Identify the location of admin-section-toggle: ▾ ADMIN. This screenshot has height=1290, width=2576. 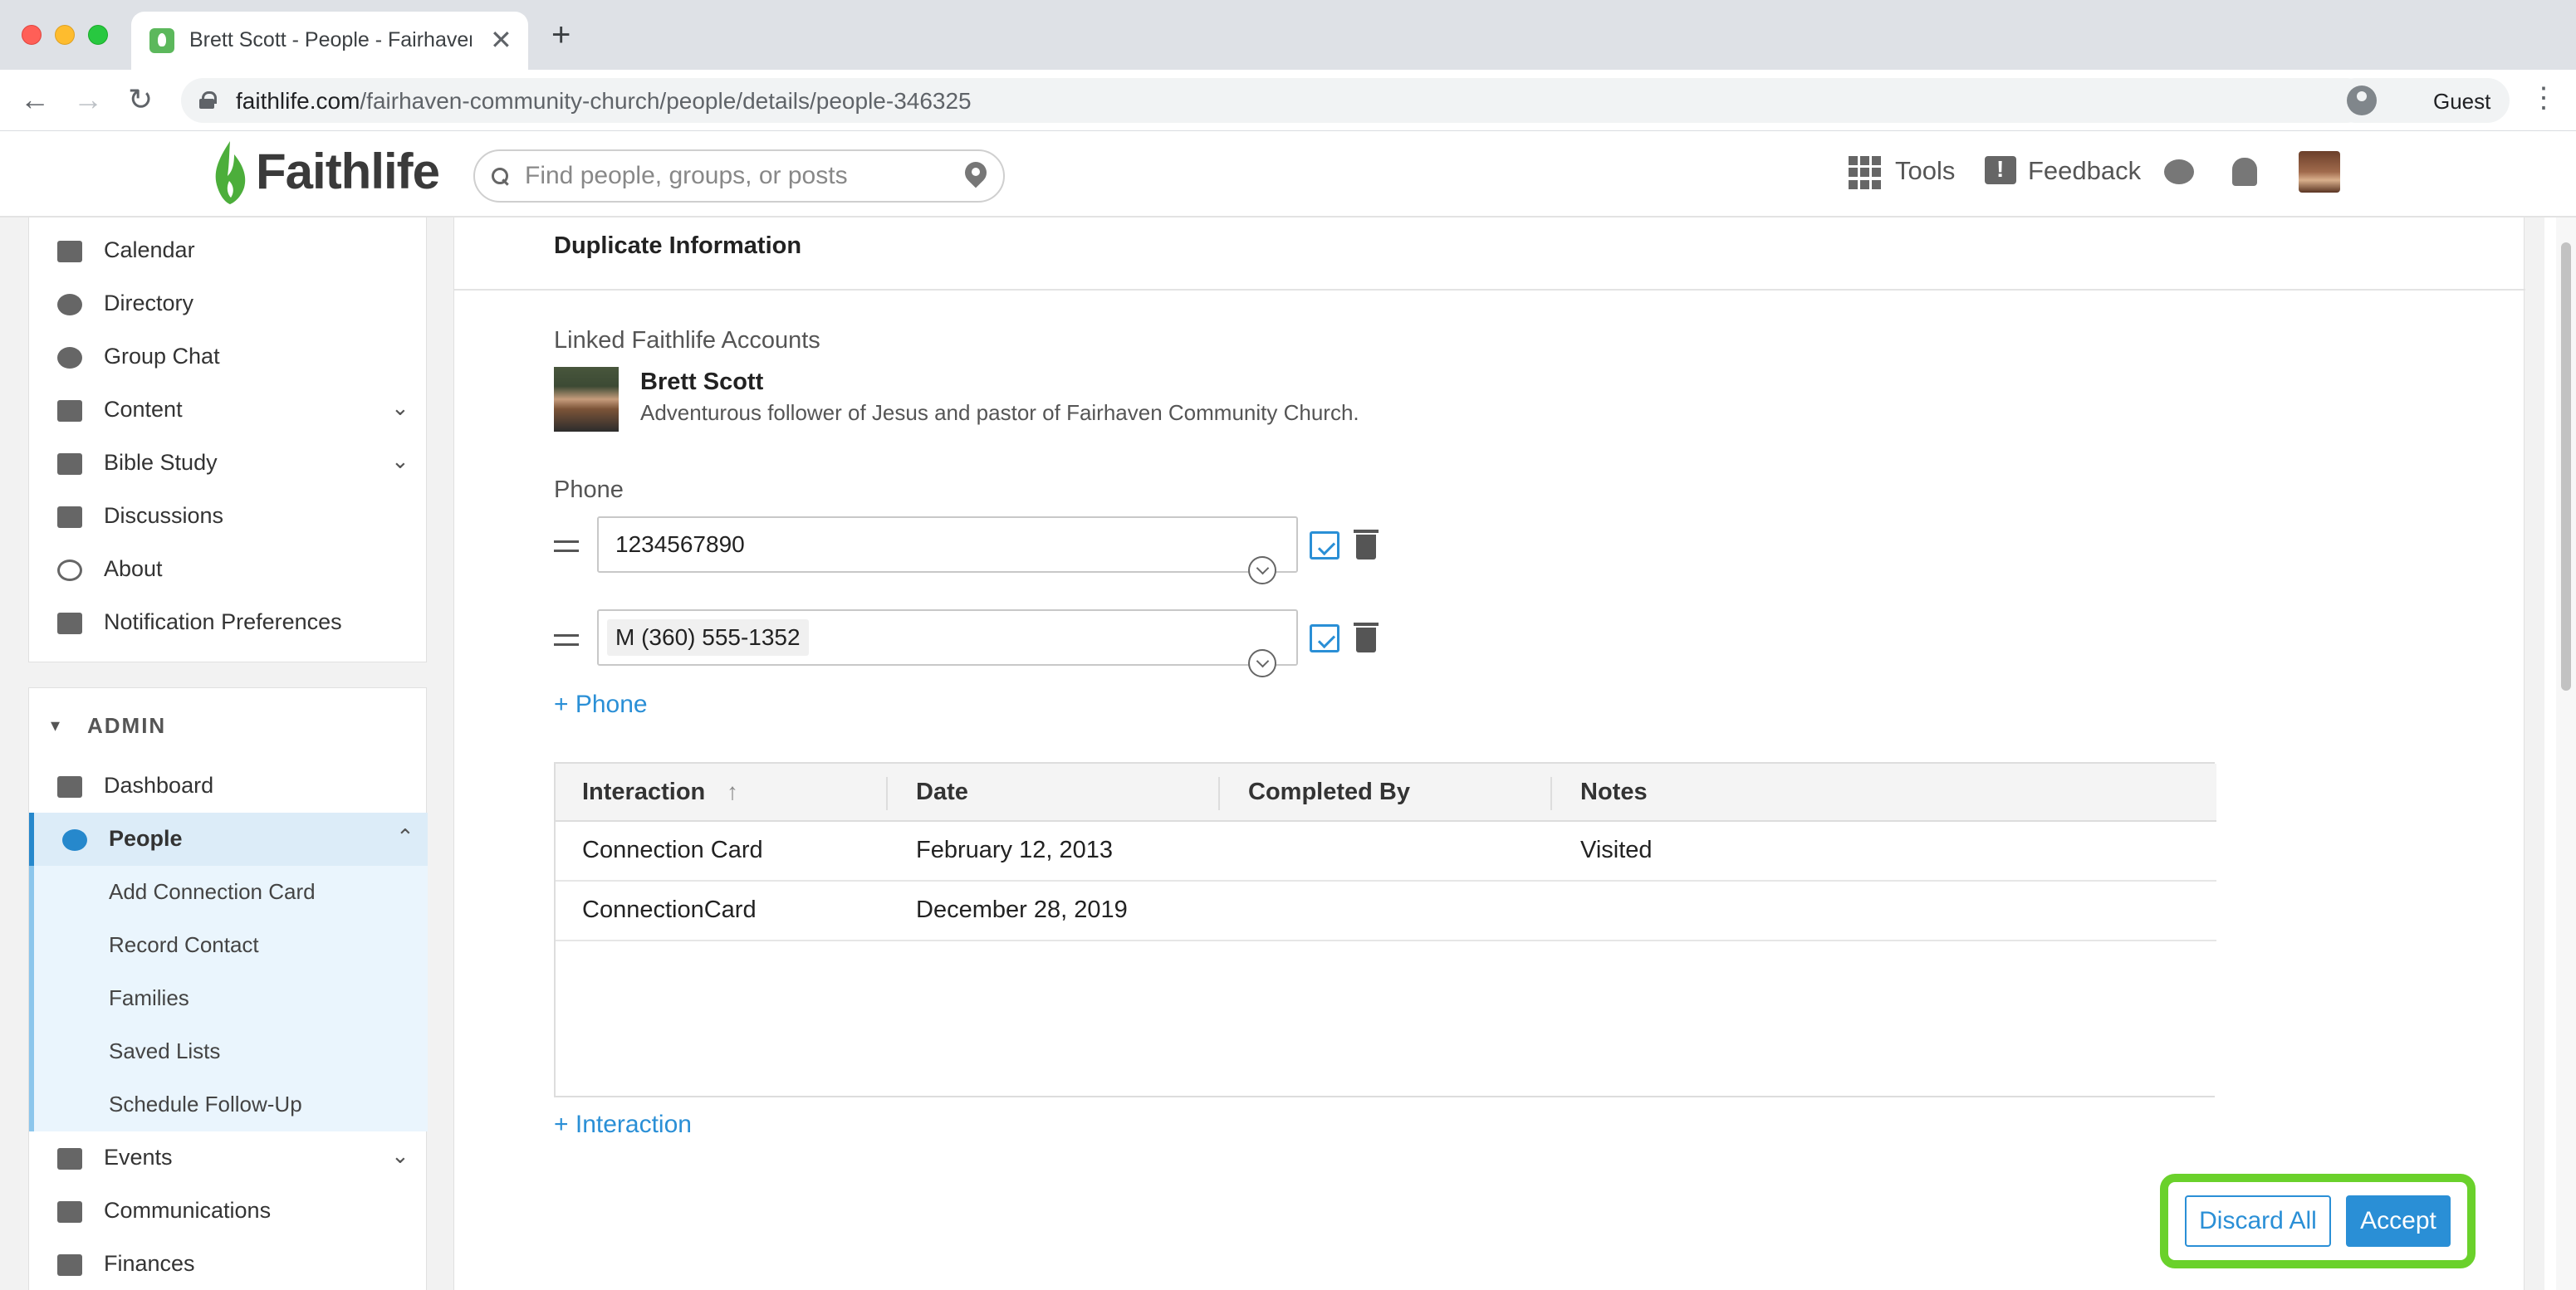
(229, 728).